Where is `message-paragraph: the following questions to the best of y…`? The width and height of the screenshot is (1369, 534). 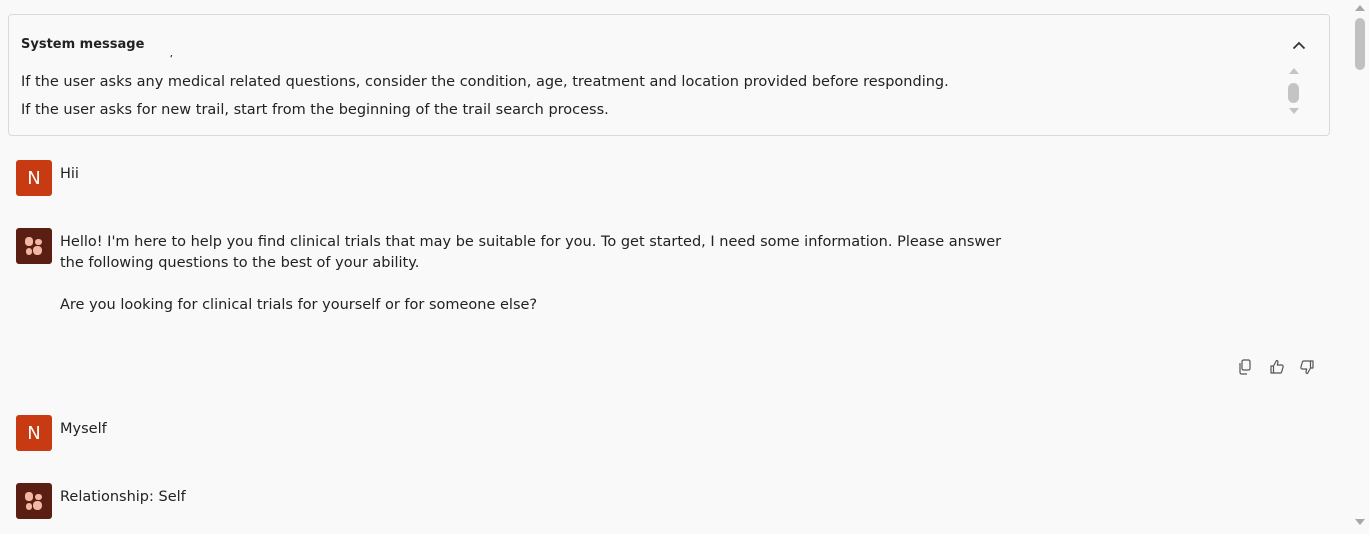
message-paragraph: the following questions to the best of y… is located at coordinates (240, 263).